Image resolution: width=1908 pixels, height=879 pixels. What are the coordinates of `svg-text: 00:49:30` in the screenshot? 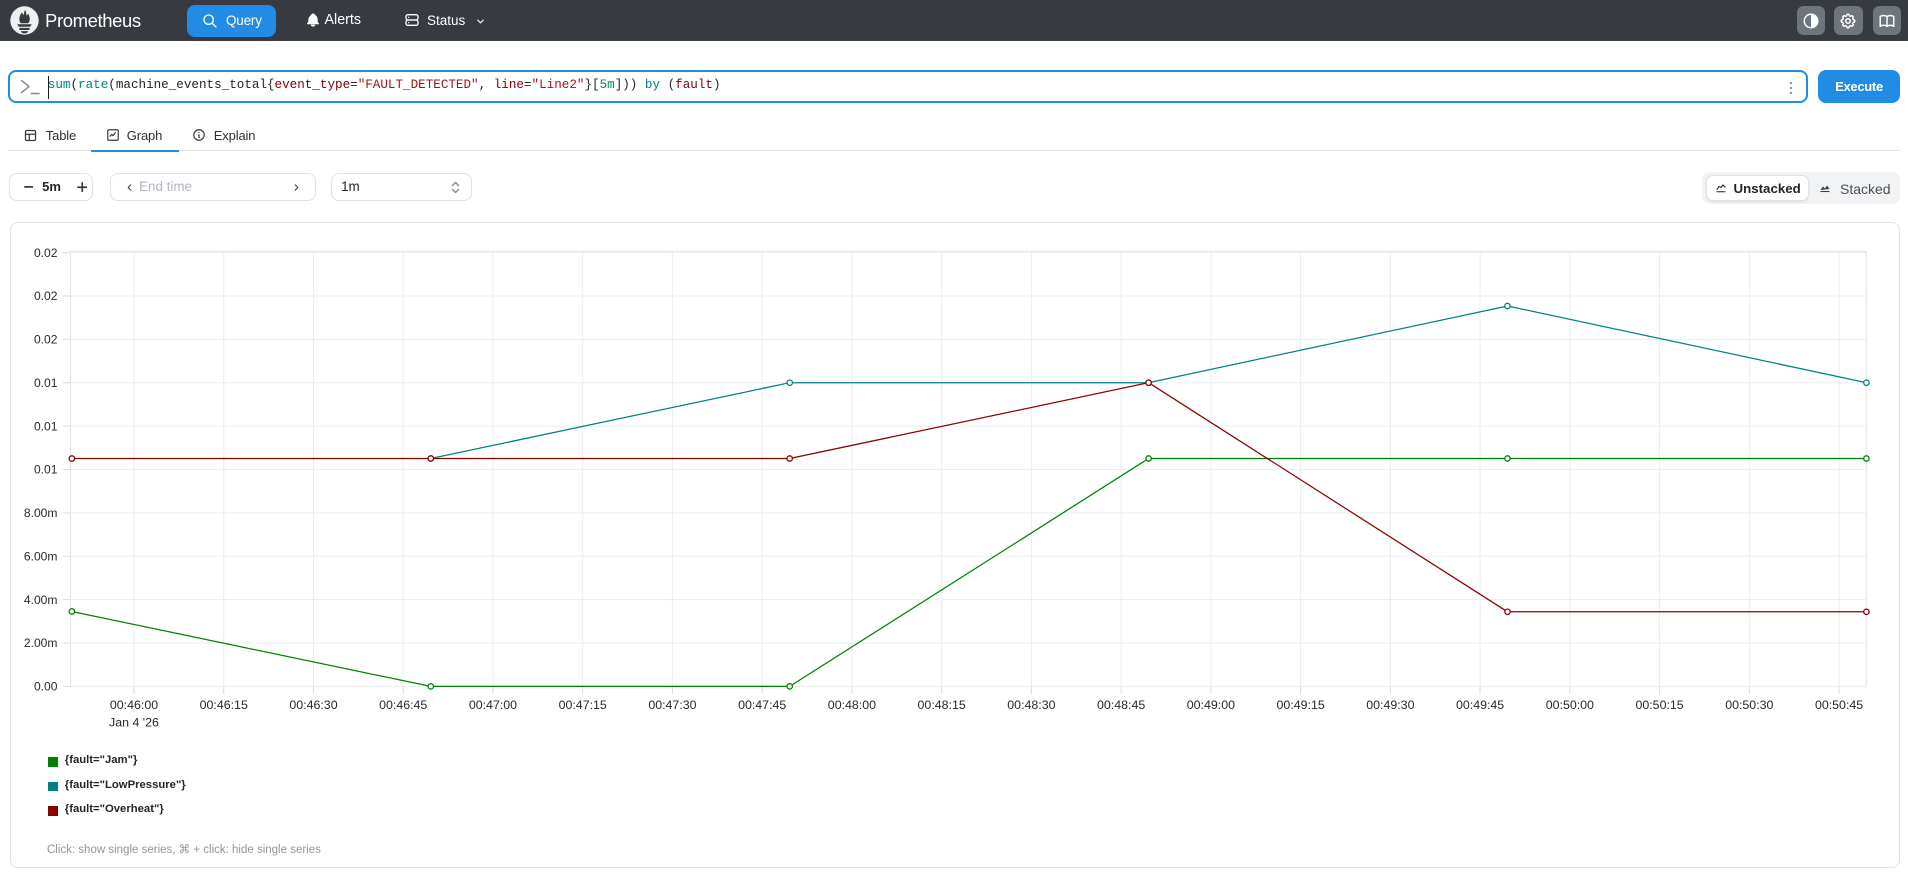 It's located at (1390, 705).